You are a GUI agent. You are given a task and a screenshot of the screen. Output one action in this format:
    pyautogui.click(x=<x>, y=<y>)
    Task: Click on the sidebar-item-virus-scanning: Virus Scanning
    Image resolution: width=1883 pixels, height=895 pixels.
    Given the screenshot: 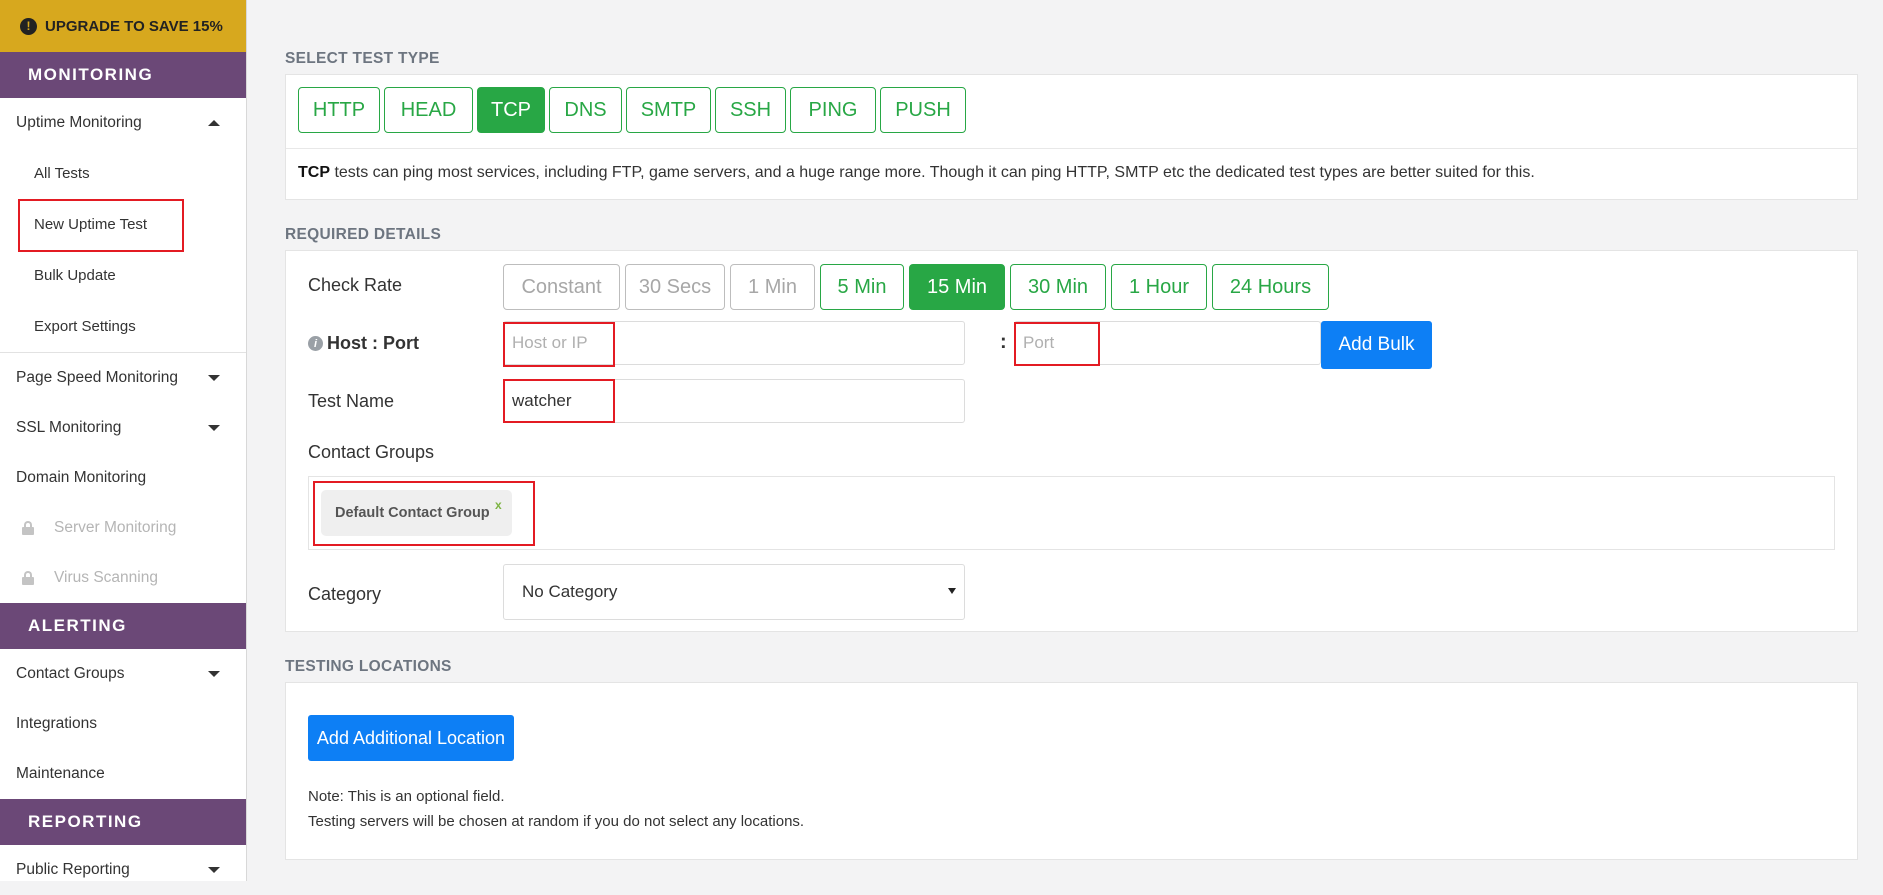 What is the action you would take?
    pyautogui.click(x=123, y=578)
    